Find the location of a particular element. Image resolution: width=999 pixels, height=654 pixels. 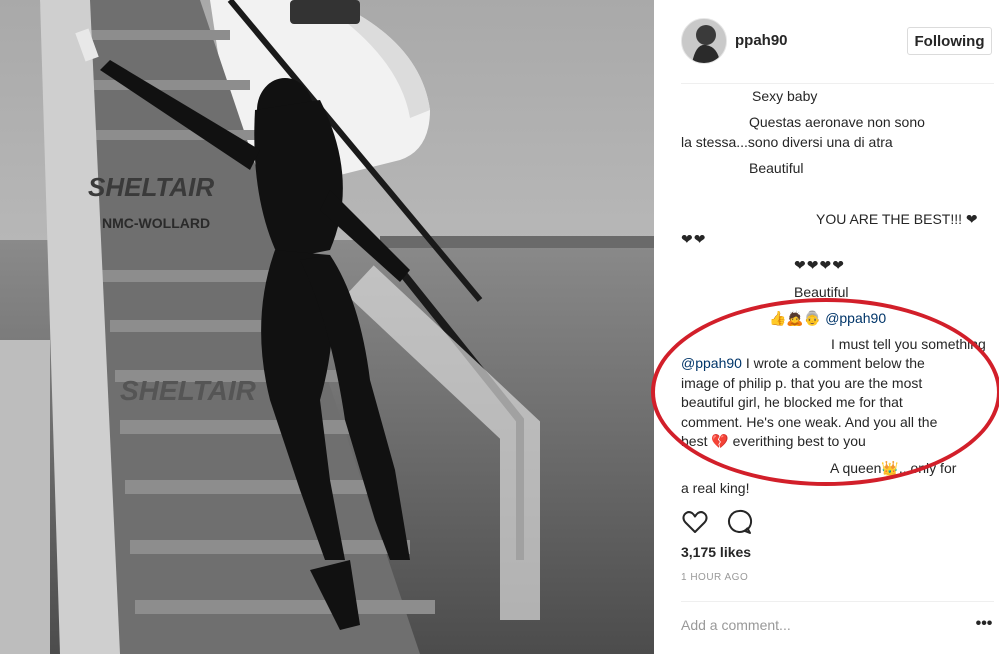

post-timestamp: 1 HOUR AGO is located at coordinates (714, 577).